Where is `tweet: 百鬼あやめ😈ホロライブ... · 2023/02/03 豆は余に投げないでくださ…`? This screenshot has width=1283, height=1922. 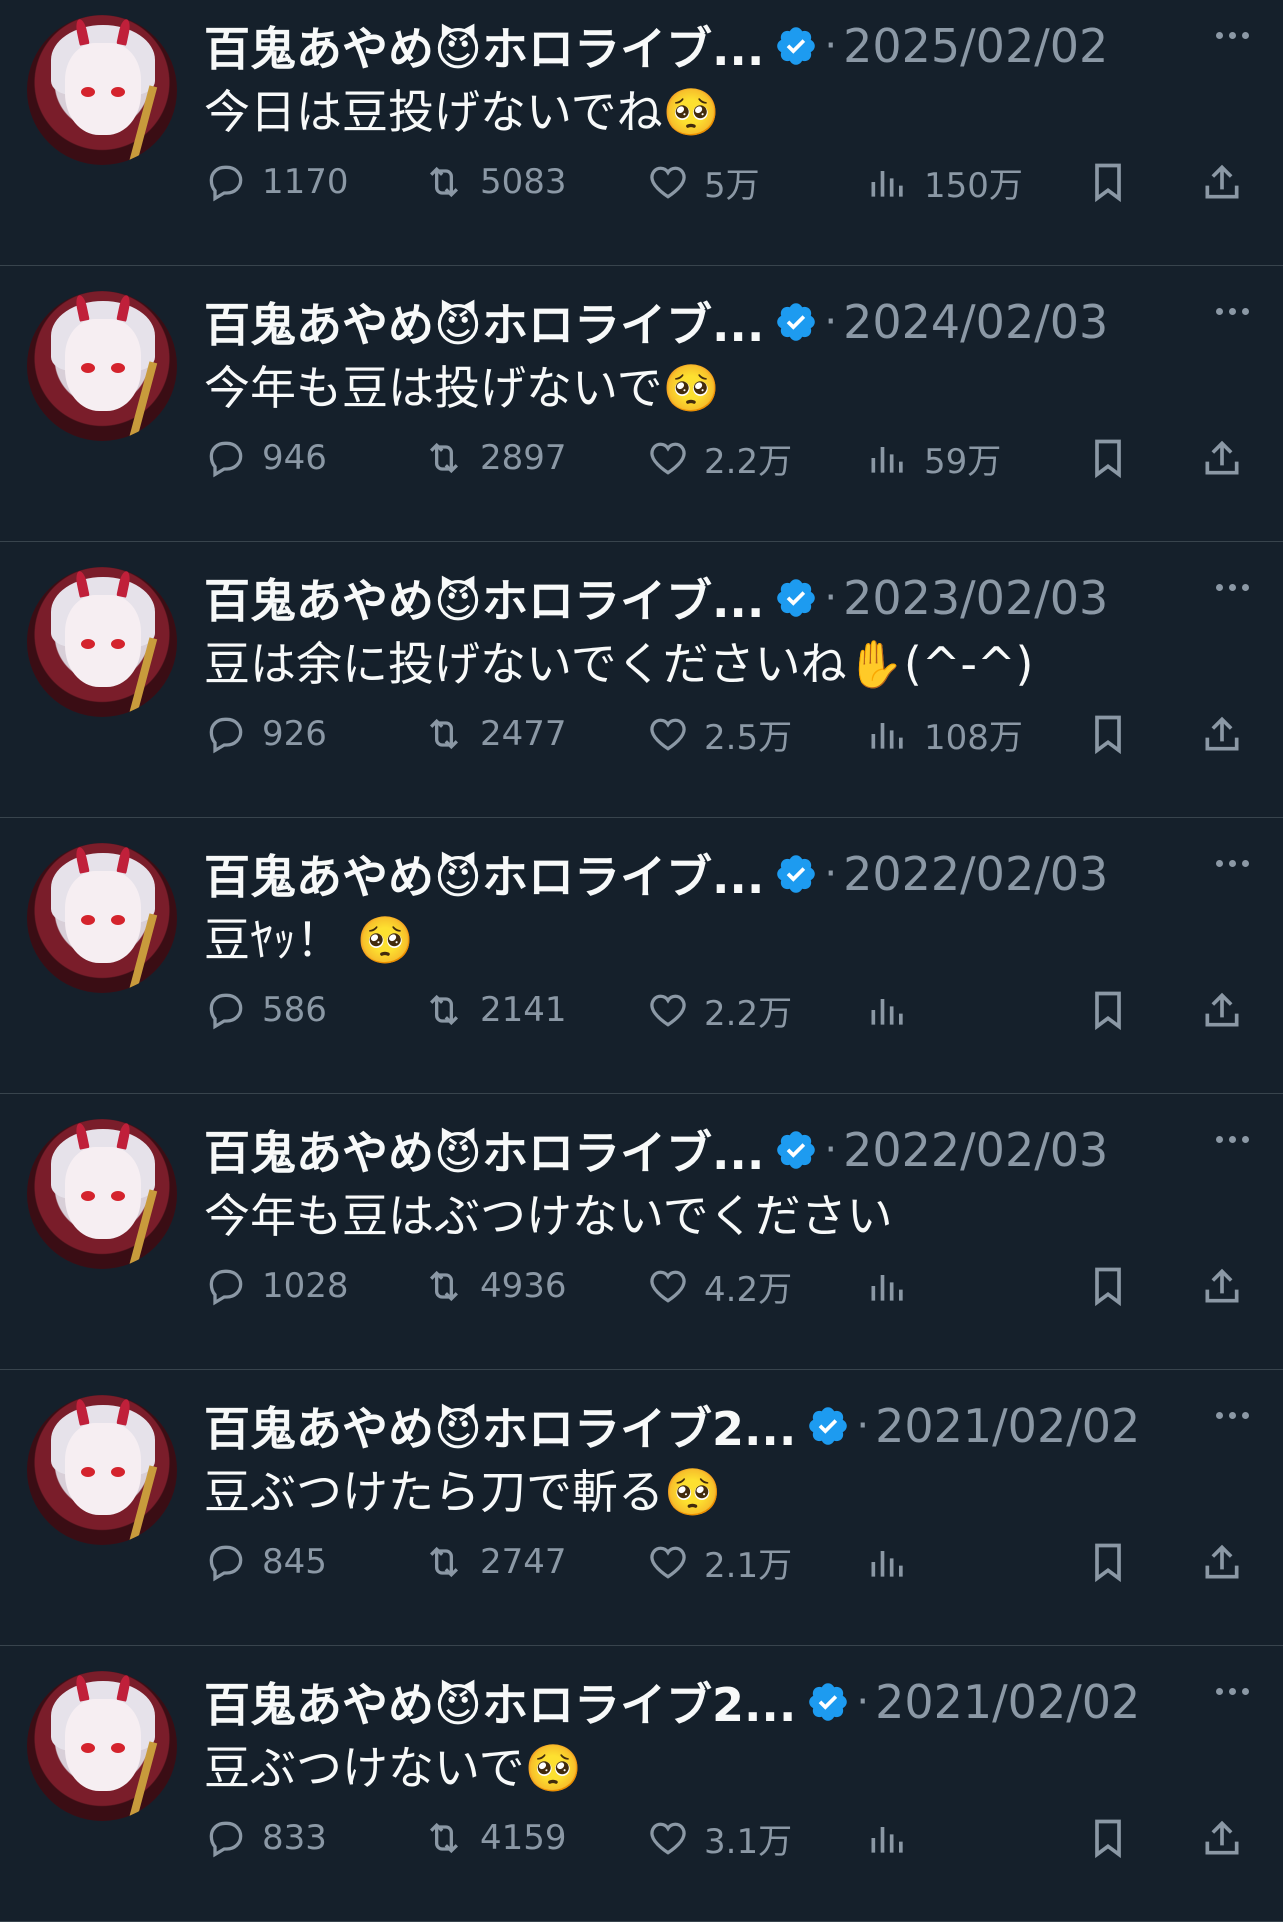 tweet: 百鬼あやめ😈ホロライブ... · 2023/02/03 豆は余に投げないでくださ… is located at coordinates (641, 680).